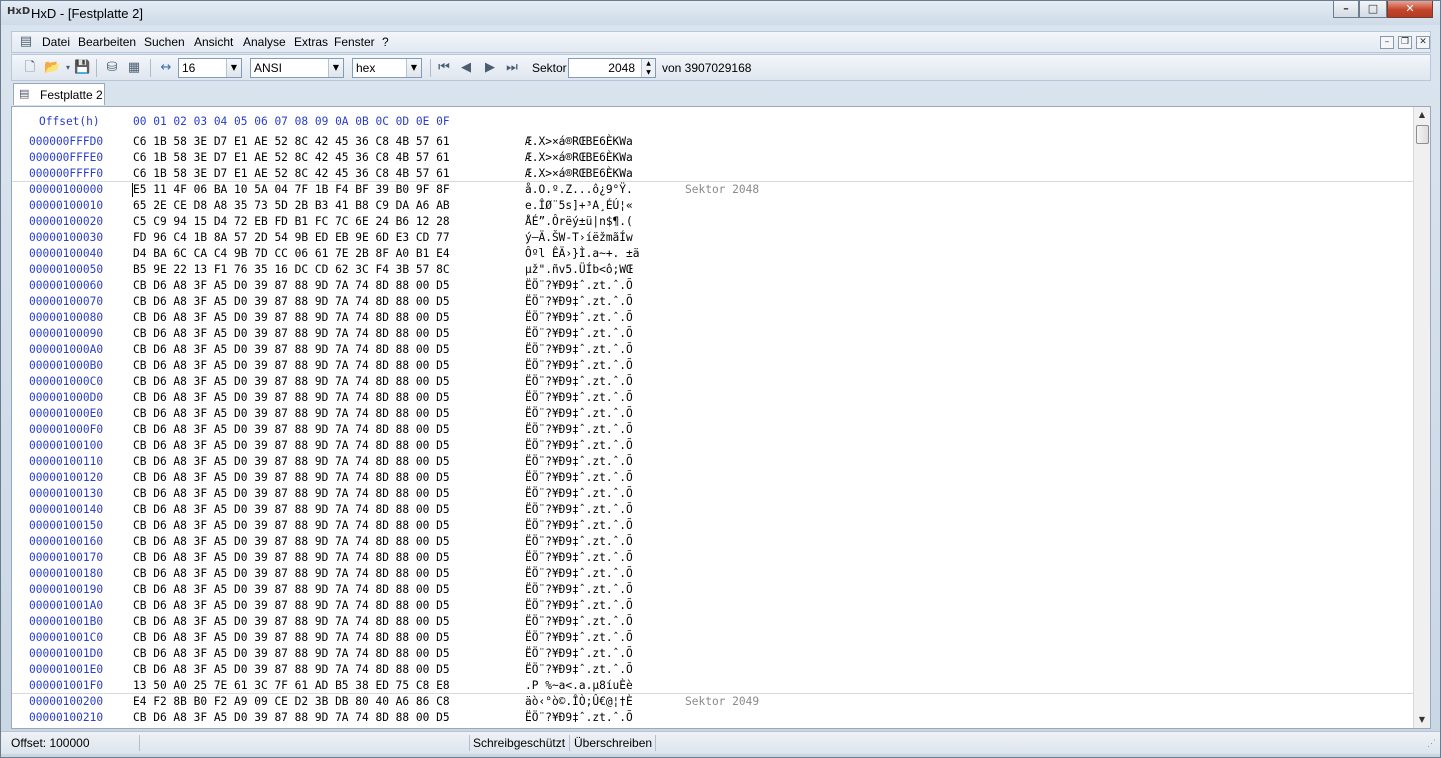 This screenshot has width=1441, height=758. What do you see at coordinates (1405, 42) in the screenshot?
I see `mdi-restore-button: ❐` at bounding box center [1405, 42].